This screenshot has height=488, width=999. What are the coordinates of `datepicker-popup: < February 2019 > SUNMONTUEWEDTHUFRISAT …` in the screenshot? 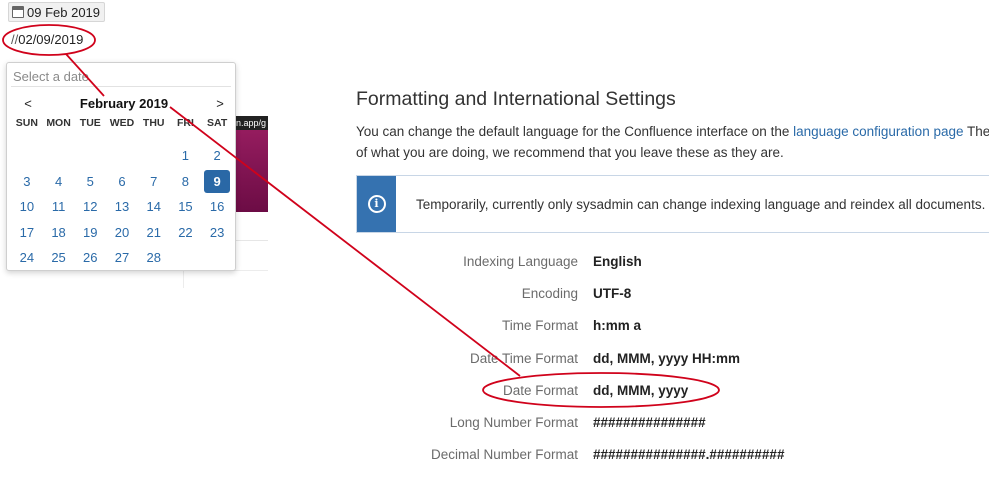 It's located at (121, 166).